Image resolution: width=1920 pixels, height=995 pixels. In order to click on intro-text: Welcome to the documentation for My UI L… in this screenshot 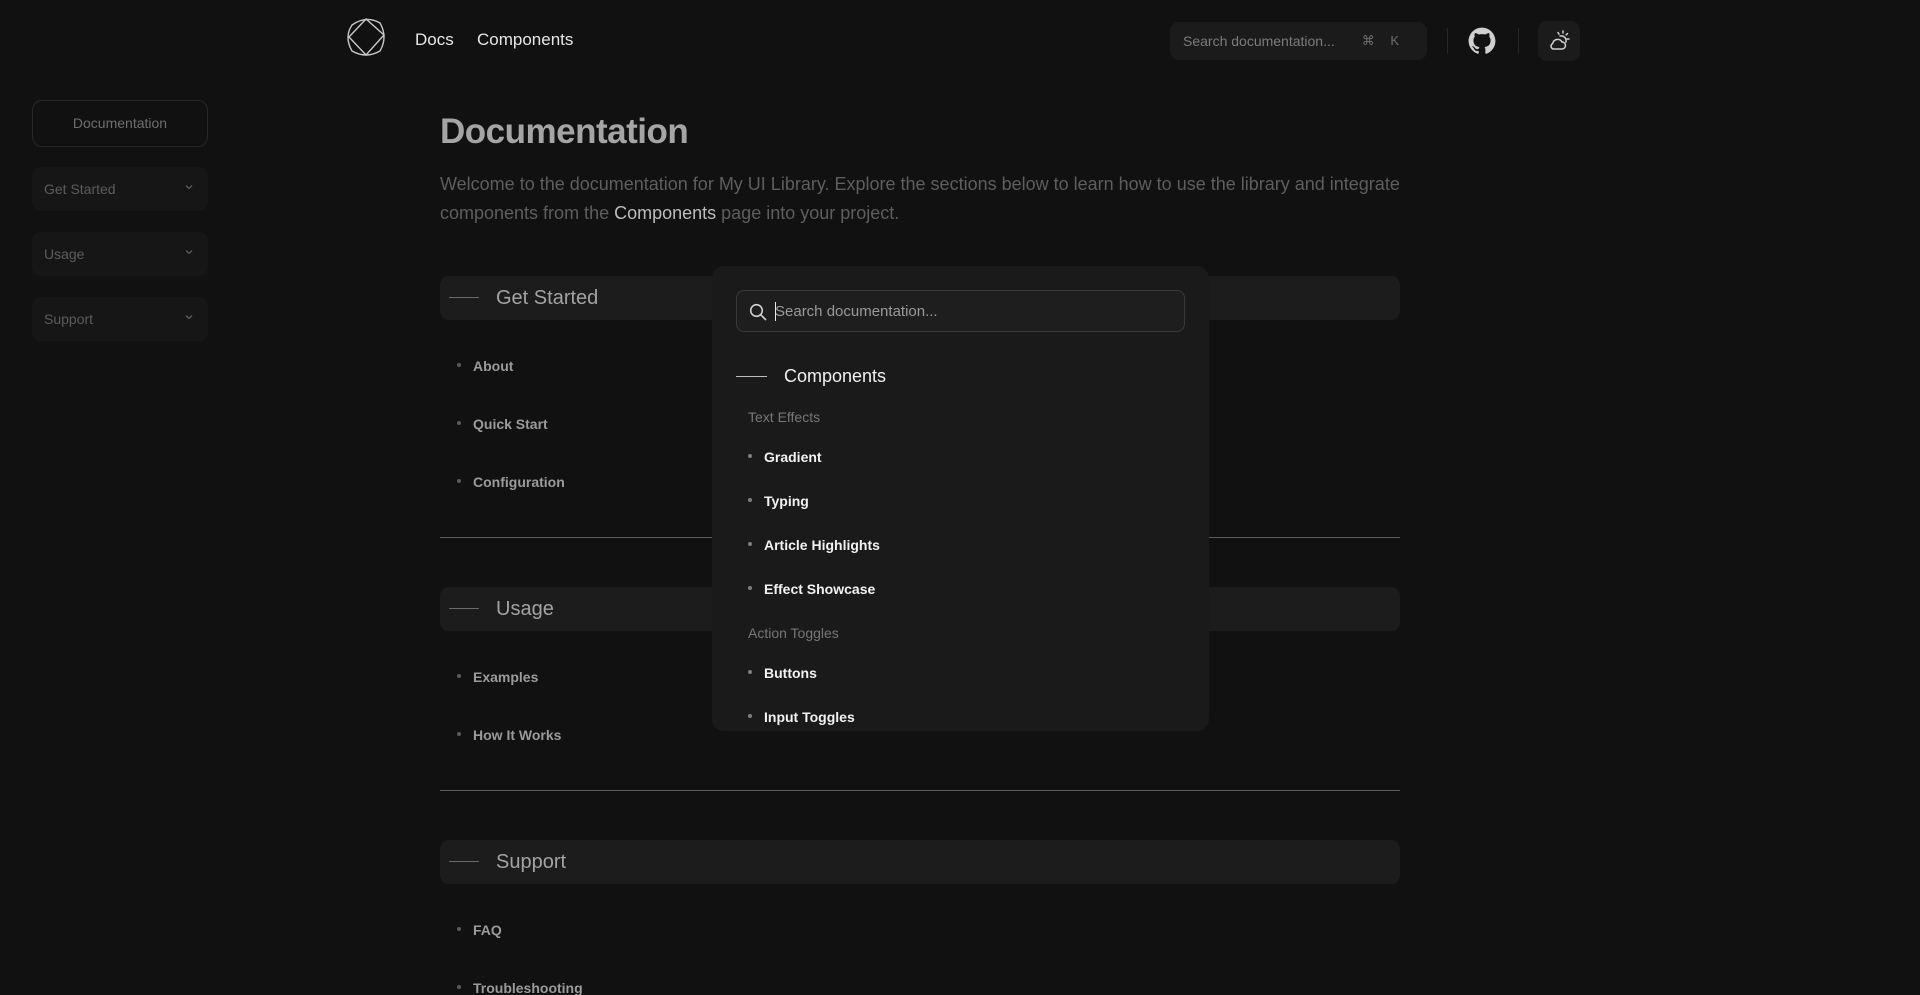, I will do `click(920, 198)`.